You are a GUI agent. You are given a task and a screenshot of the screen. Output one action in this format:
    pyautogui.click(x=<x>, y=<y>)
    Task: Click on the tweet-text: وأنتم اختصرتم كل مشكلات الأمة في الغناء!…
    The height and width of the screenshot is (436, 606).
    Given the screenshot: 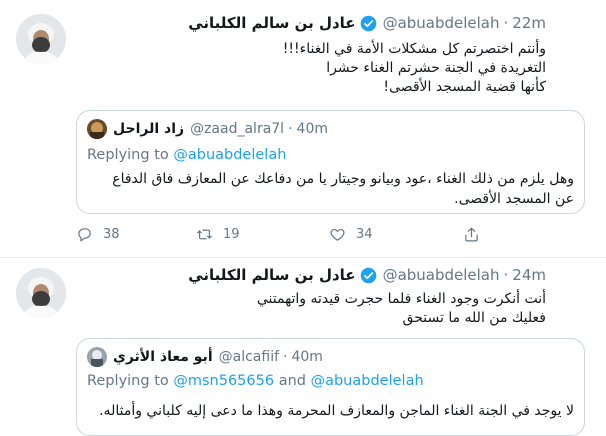 What is the action you would take?
    pyautogui.click(x=336, y=68)
    